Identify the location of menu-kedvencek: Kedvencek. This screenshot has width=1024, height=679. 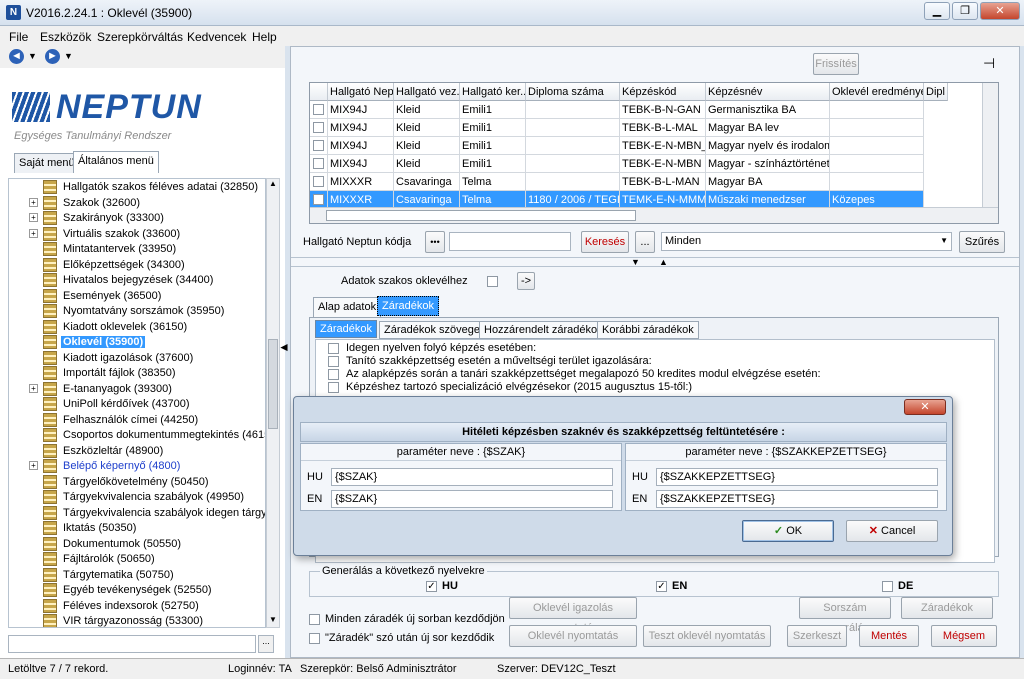
(216, 37).